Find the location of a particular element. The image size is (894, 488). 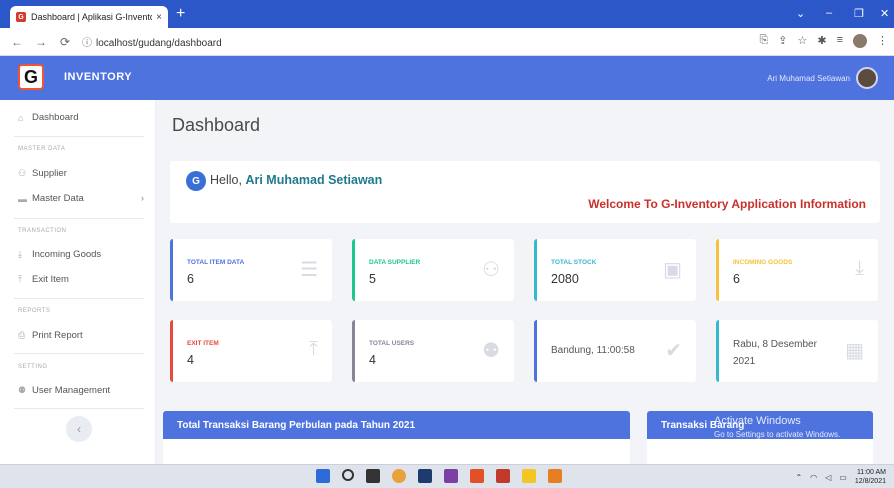

watermark-subtitle: Go to Settings to activate Windows. is located at coordinates (777, 434).